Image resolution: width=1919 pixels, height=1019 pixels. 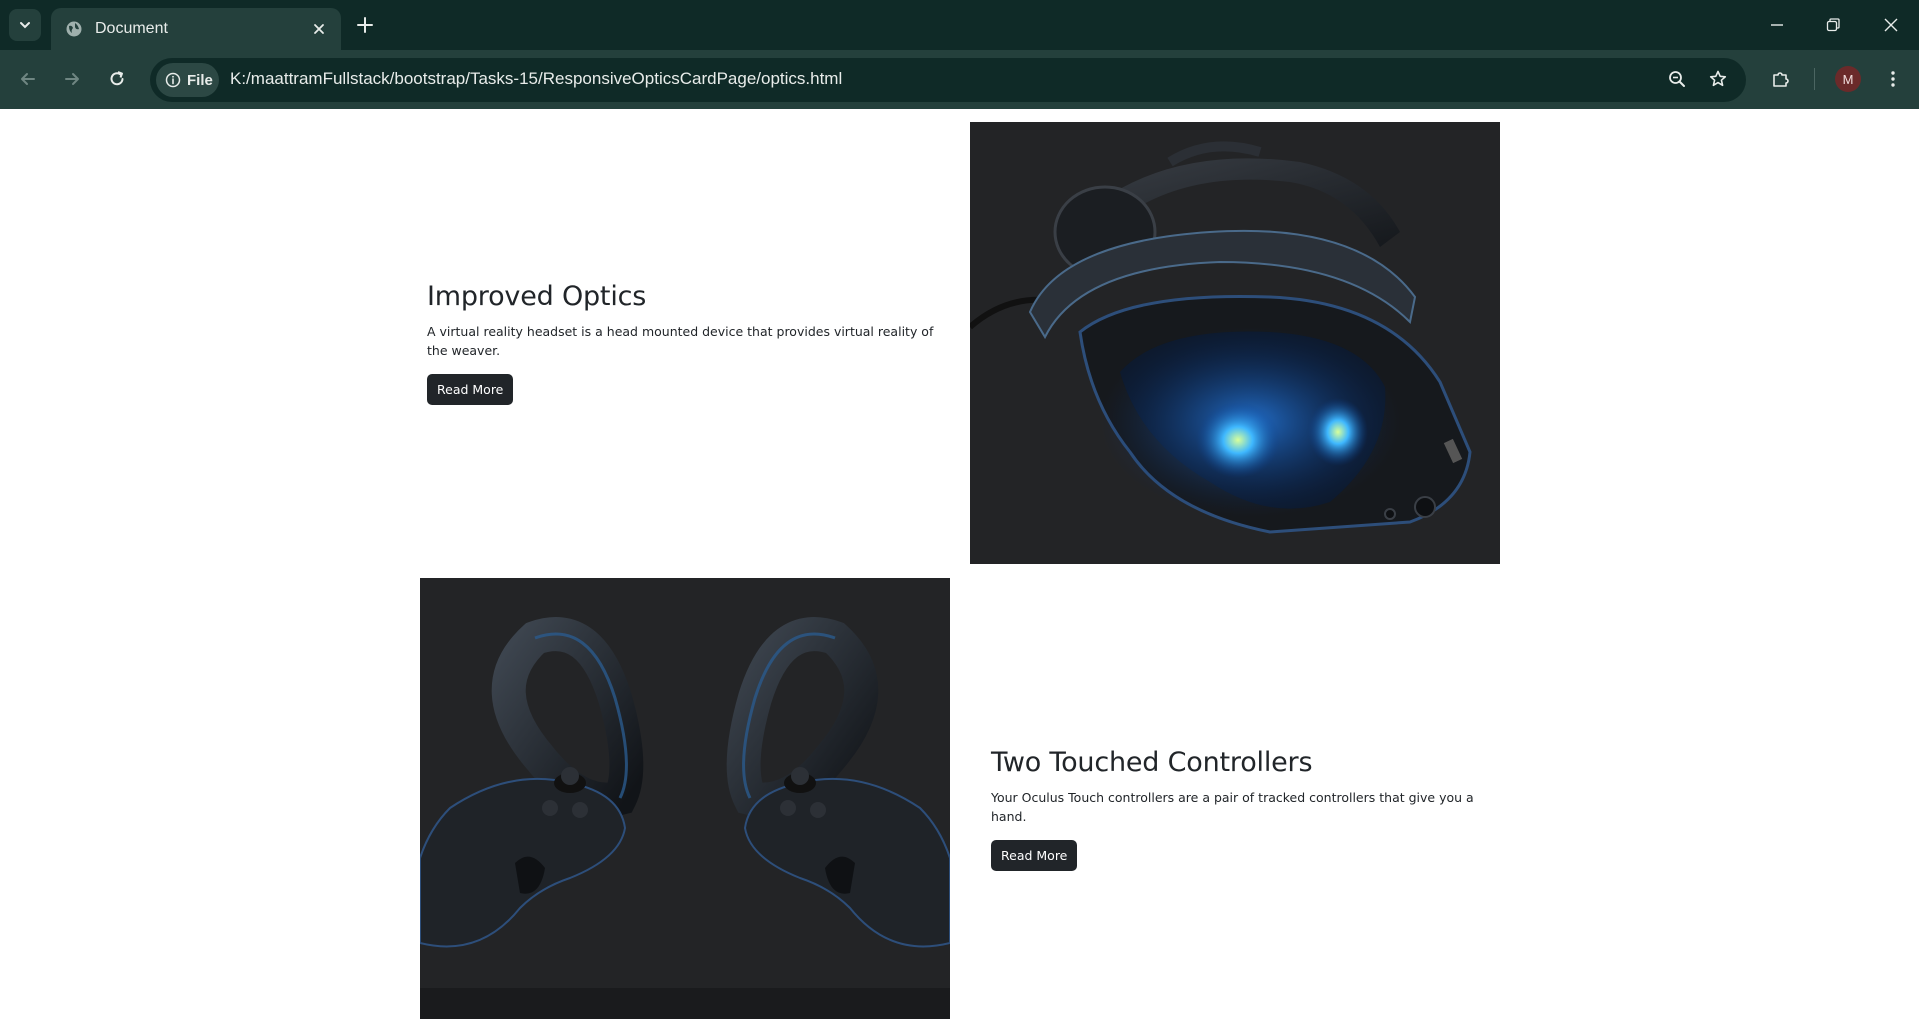 I want to click on info-icon, so click(x=173, y=80).